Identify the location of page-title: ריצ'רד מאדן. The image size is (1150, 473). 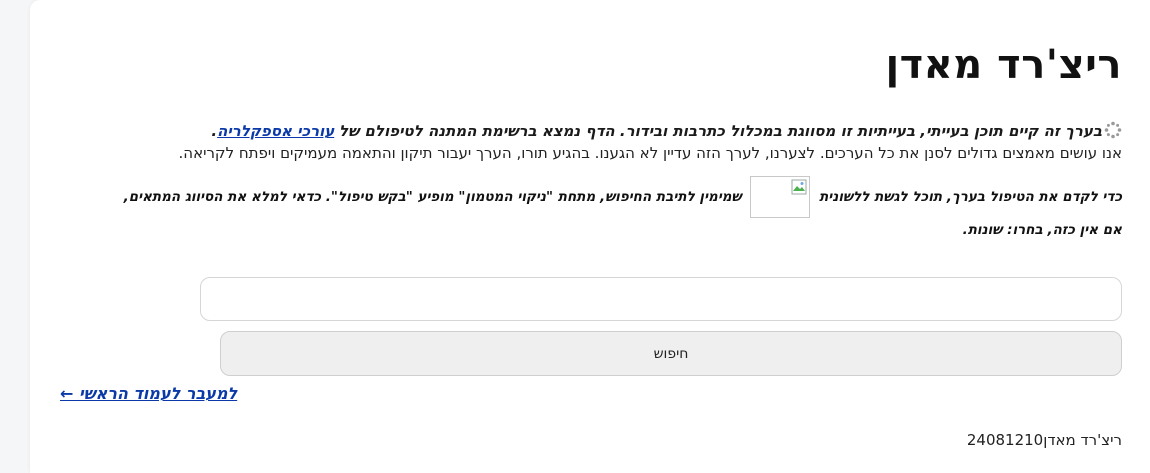
(1003, 65).